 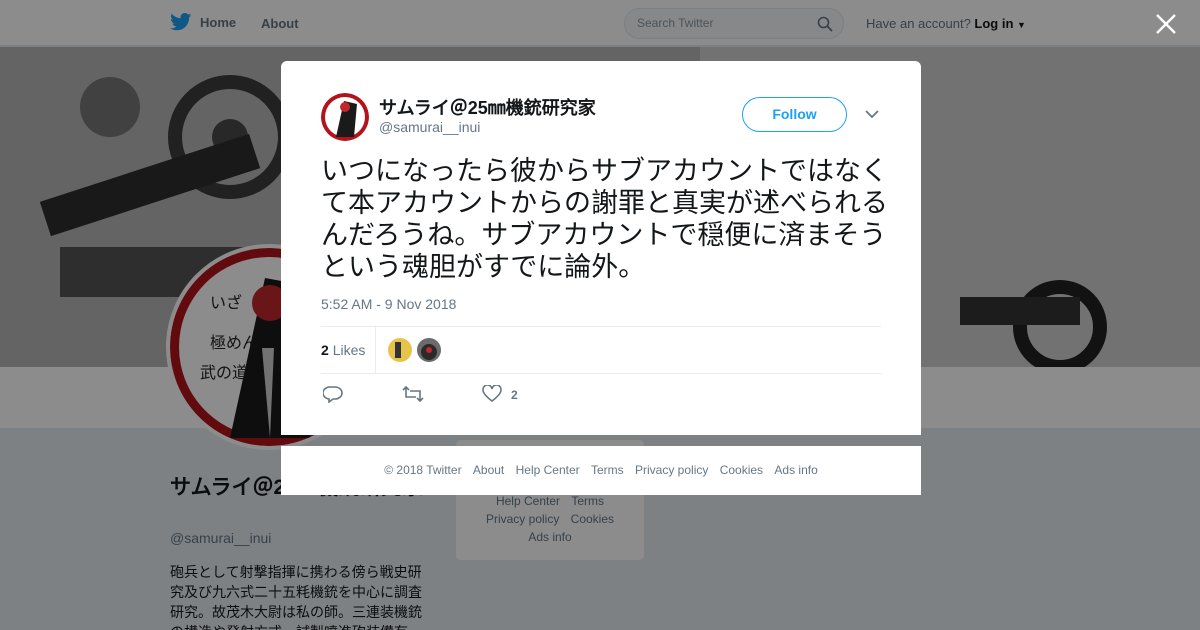 I want to click on stats-divider, so click(x=375, y=350).